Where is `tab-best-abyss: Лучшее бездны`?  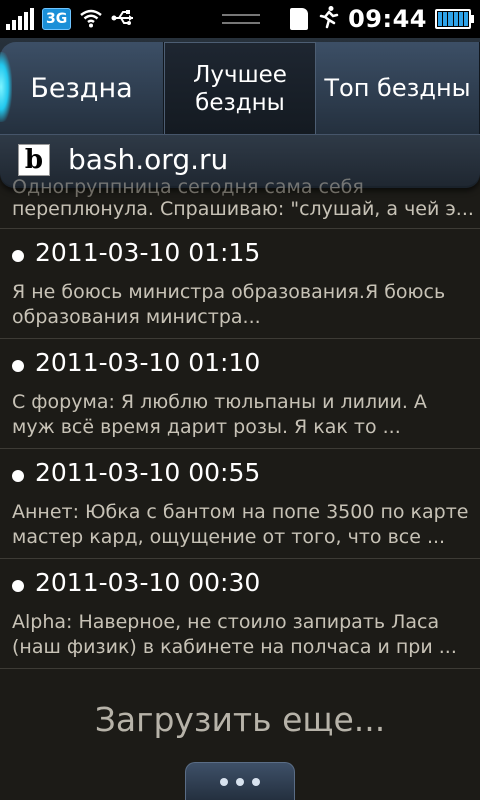
tab-best-abyss: Лучшее бездны is located at coordinates (240, 88).